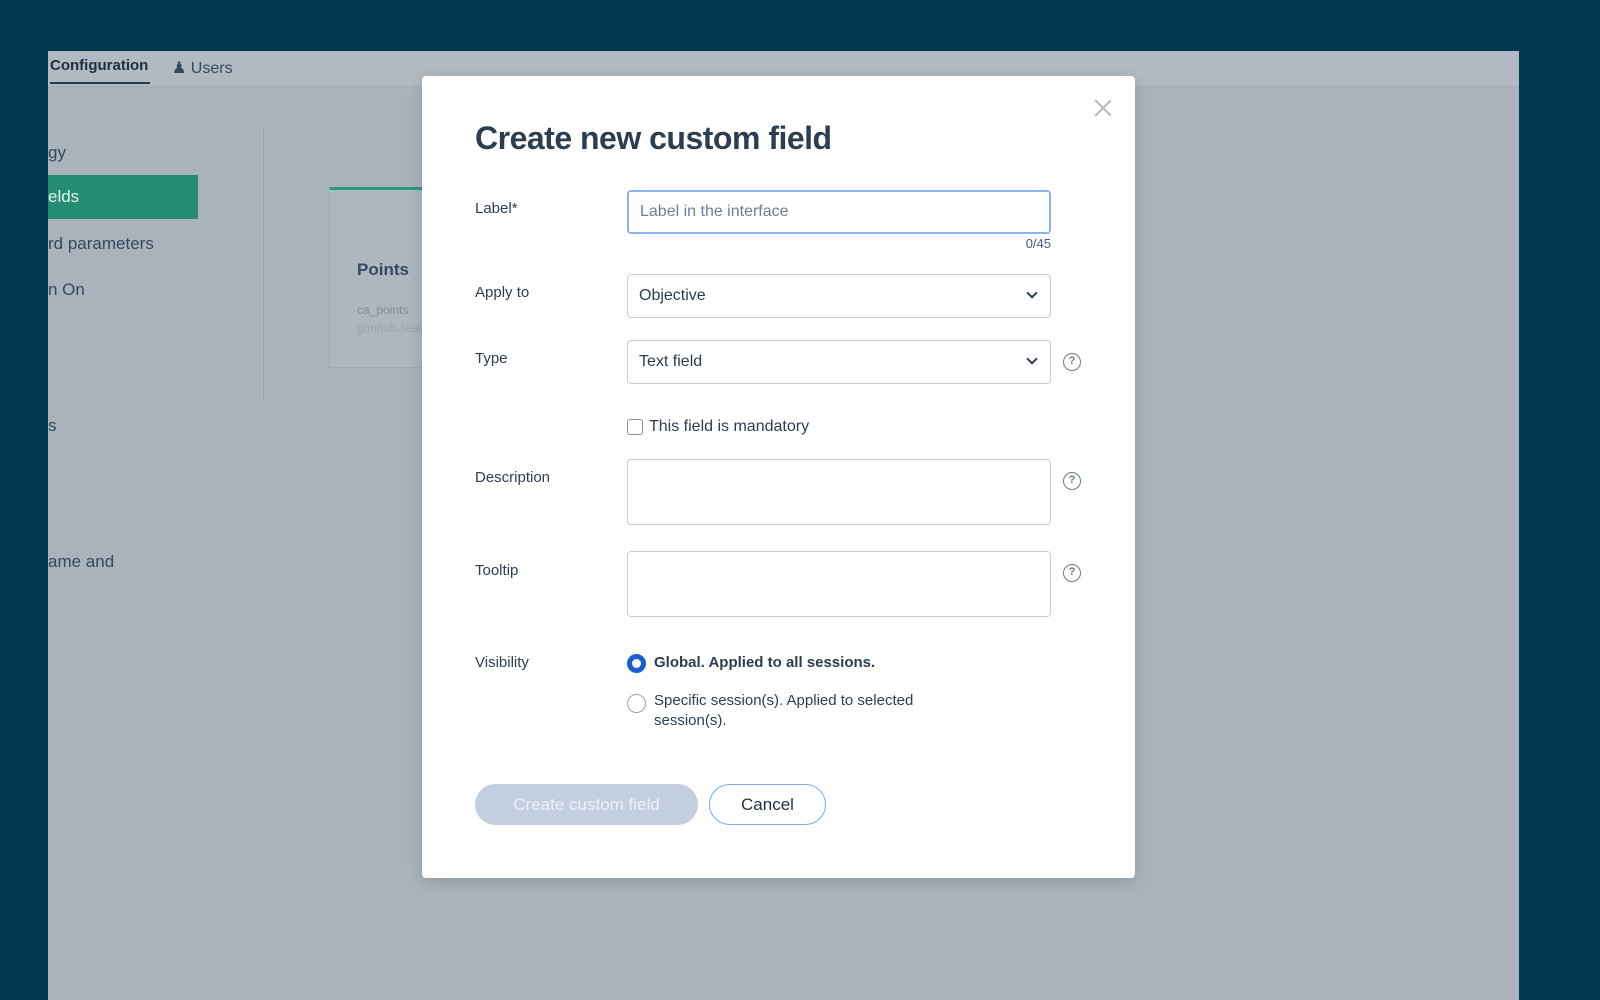 This screenshot has width=1600, height=1000. What do you see at coordinates (66, 290) in the screenshot?
I see `sidebar-item: n On` at bounding box center [66, 290].